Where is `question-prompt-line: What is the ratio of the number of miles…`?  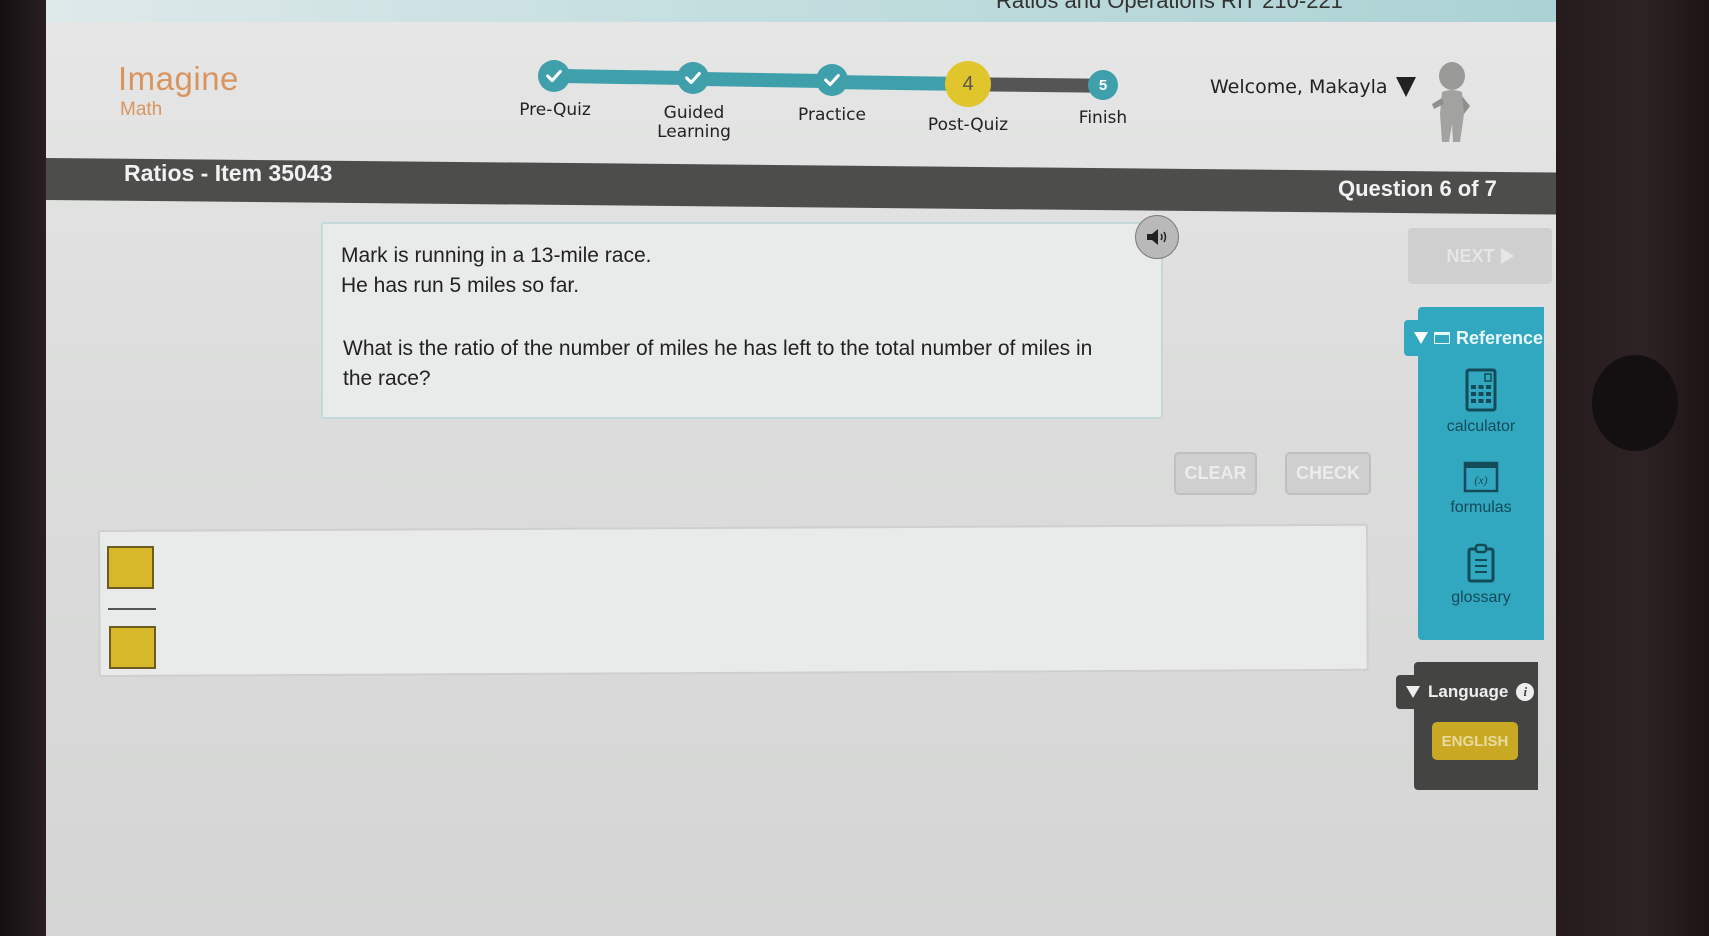
question-prompt-line: What is the ratio of the number of miles… is located at coordinates (718, 348).